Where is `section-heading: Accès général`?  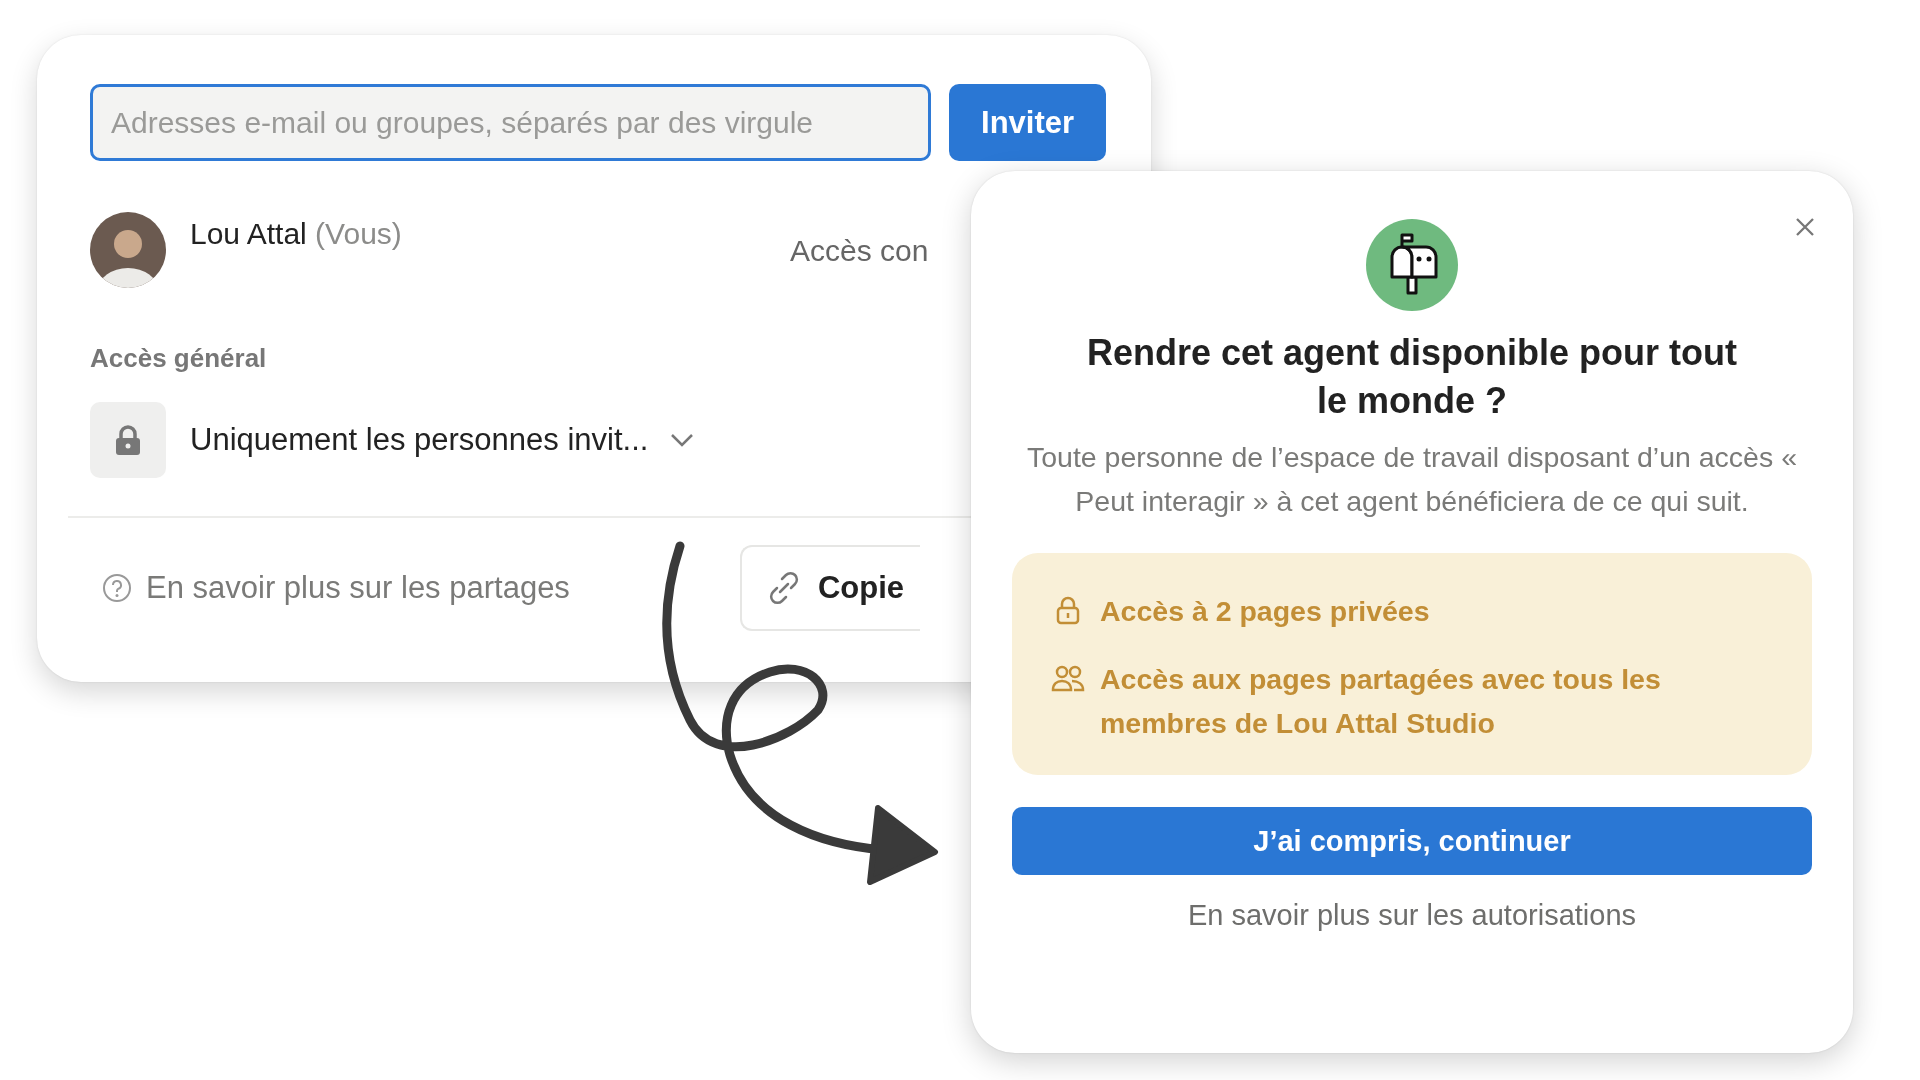
section-heading: Accès général is located at coordinates (178, 358).